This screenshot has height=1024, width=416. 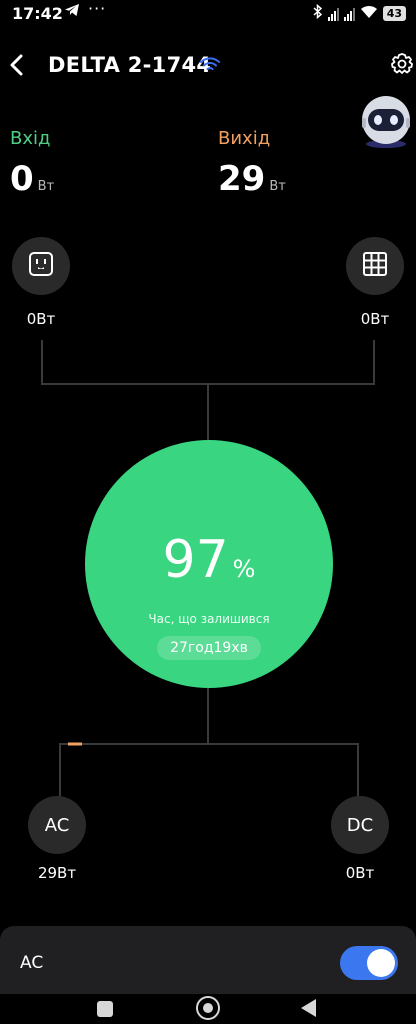 I want to click on battery-percentage: 97%, so click(x=209, y=560).